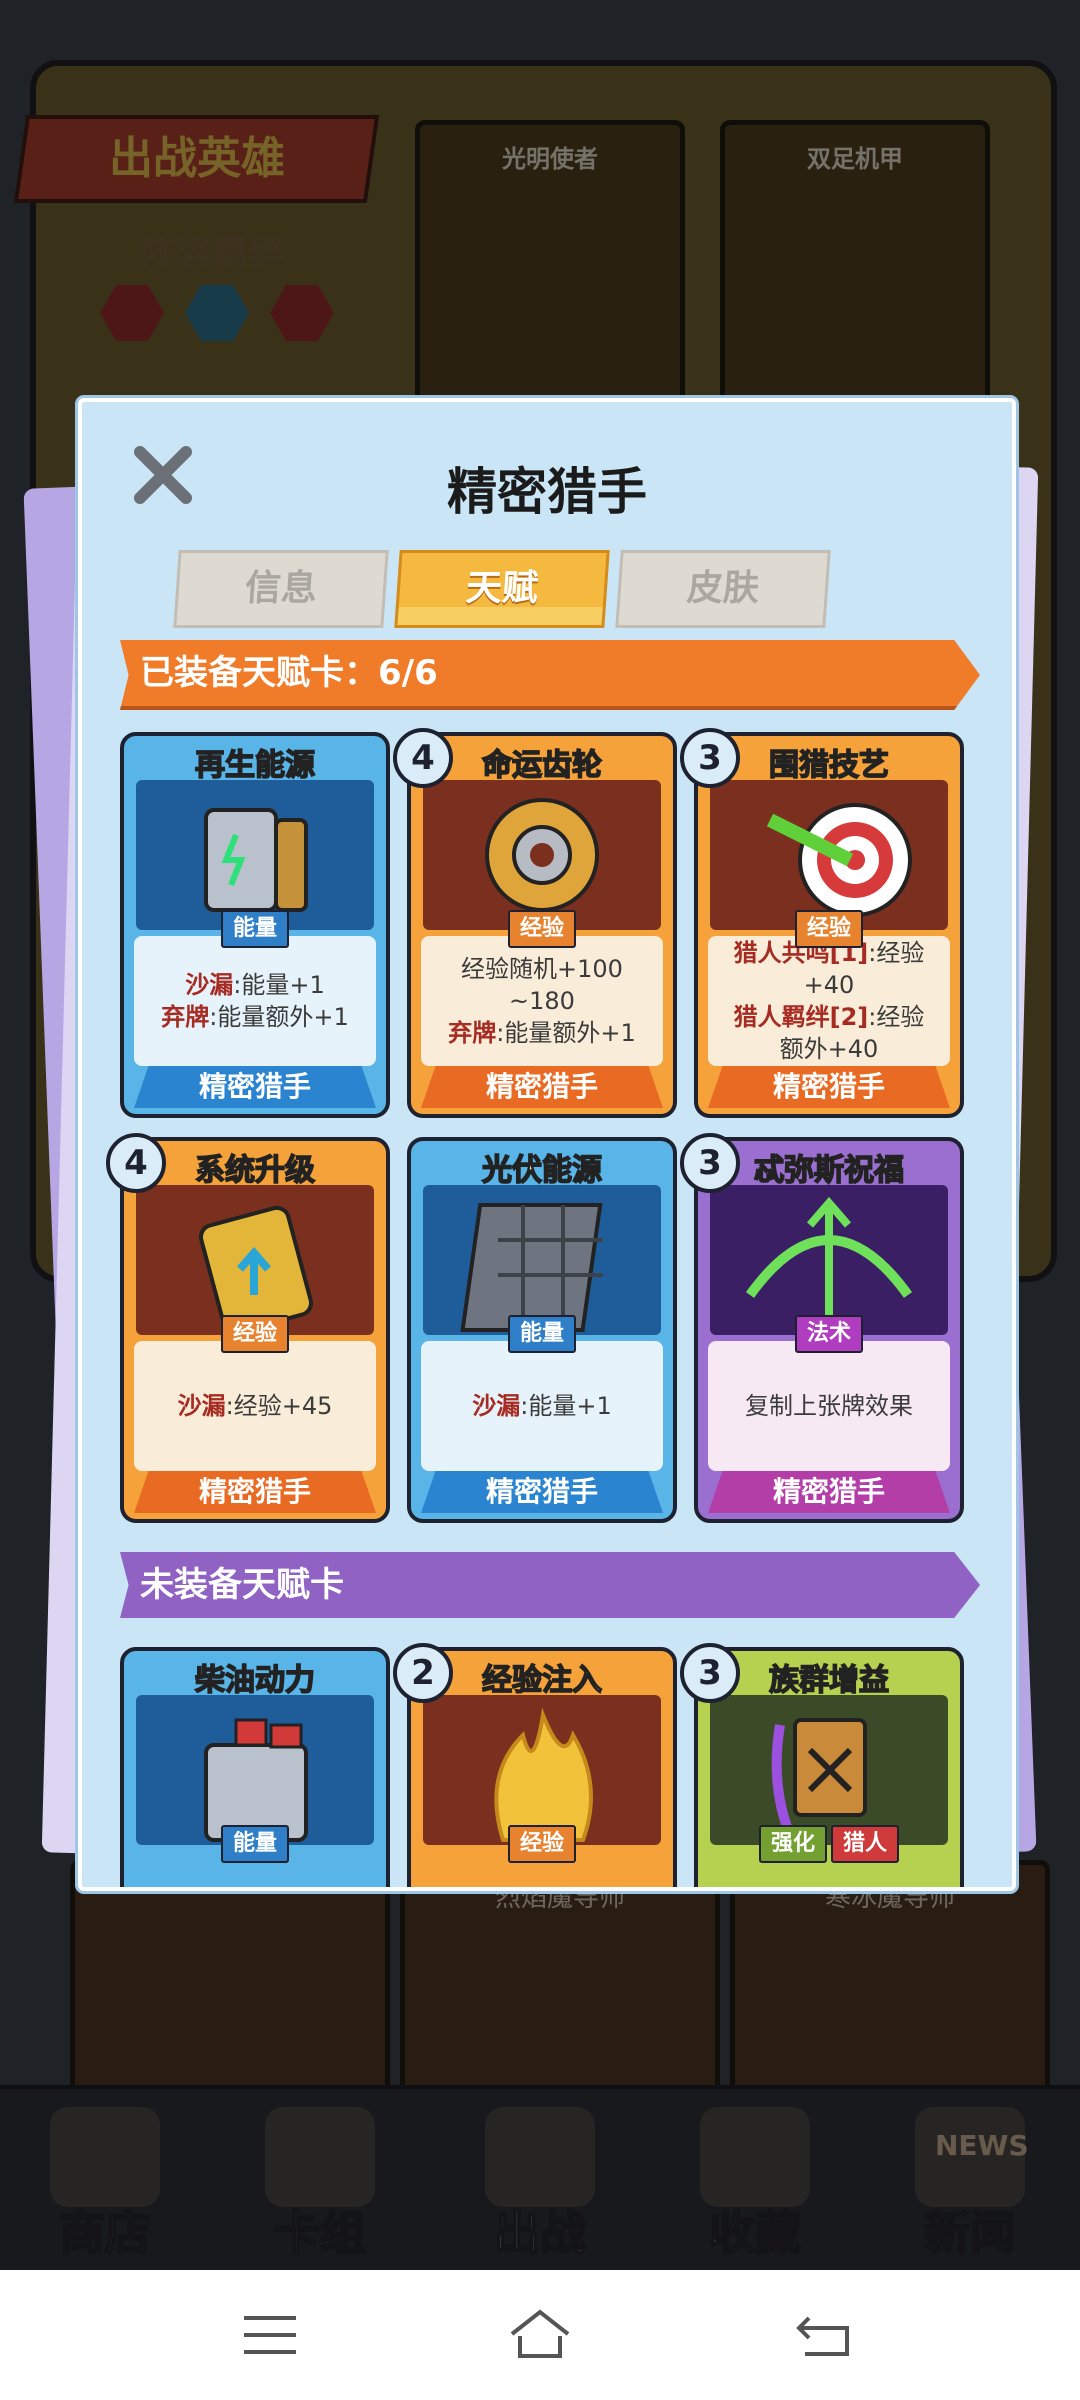 Image resolution: width=1080 pixels, height=2400 pixels. Describe the element at coordinates (255, 1260) in the screenshot. I see `chip-upgrade-icon` at that location.